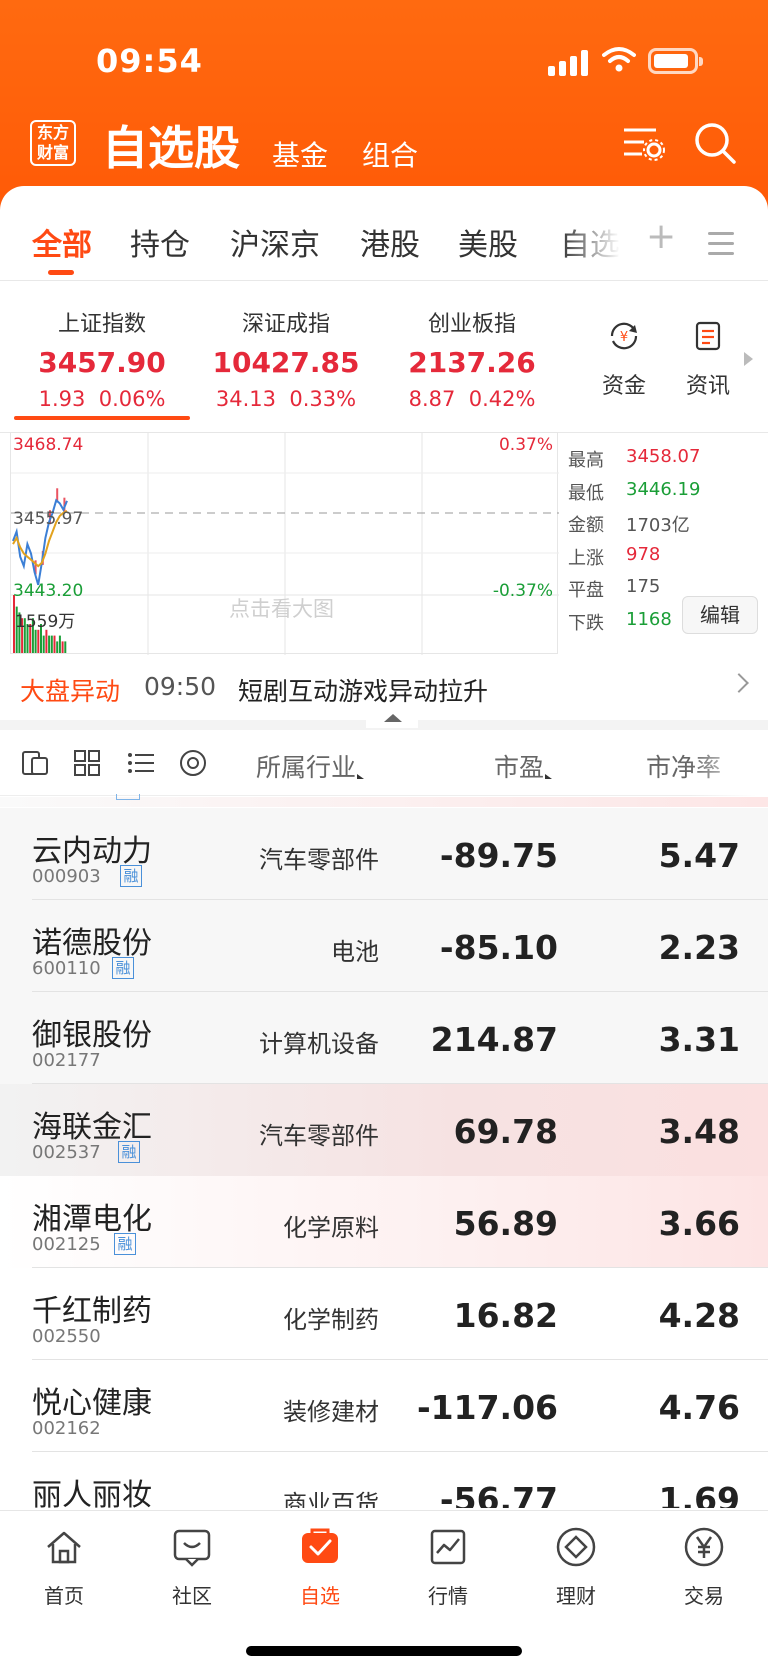  Describe the element at coordinates (505, 1223) in the screenshot. I see `stock-pe: 56.89` at that location.